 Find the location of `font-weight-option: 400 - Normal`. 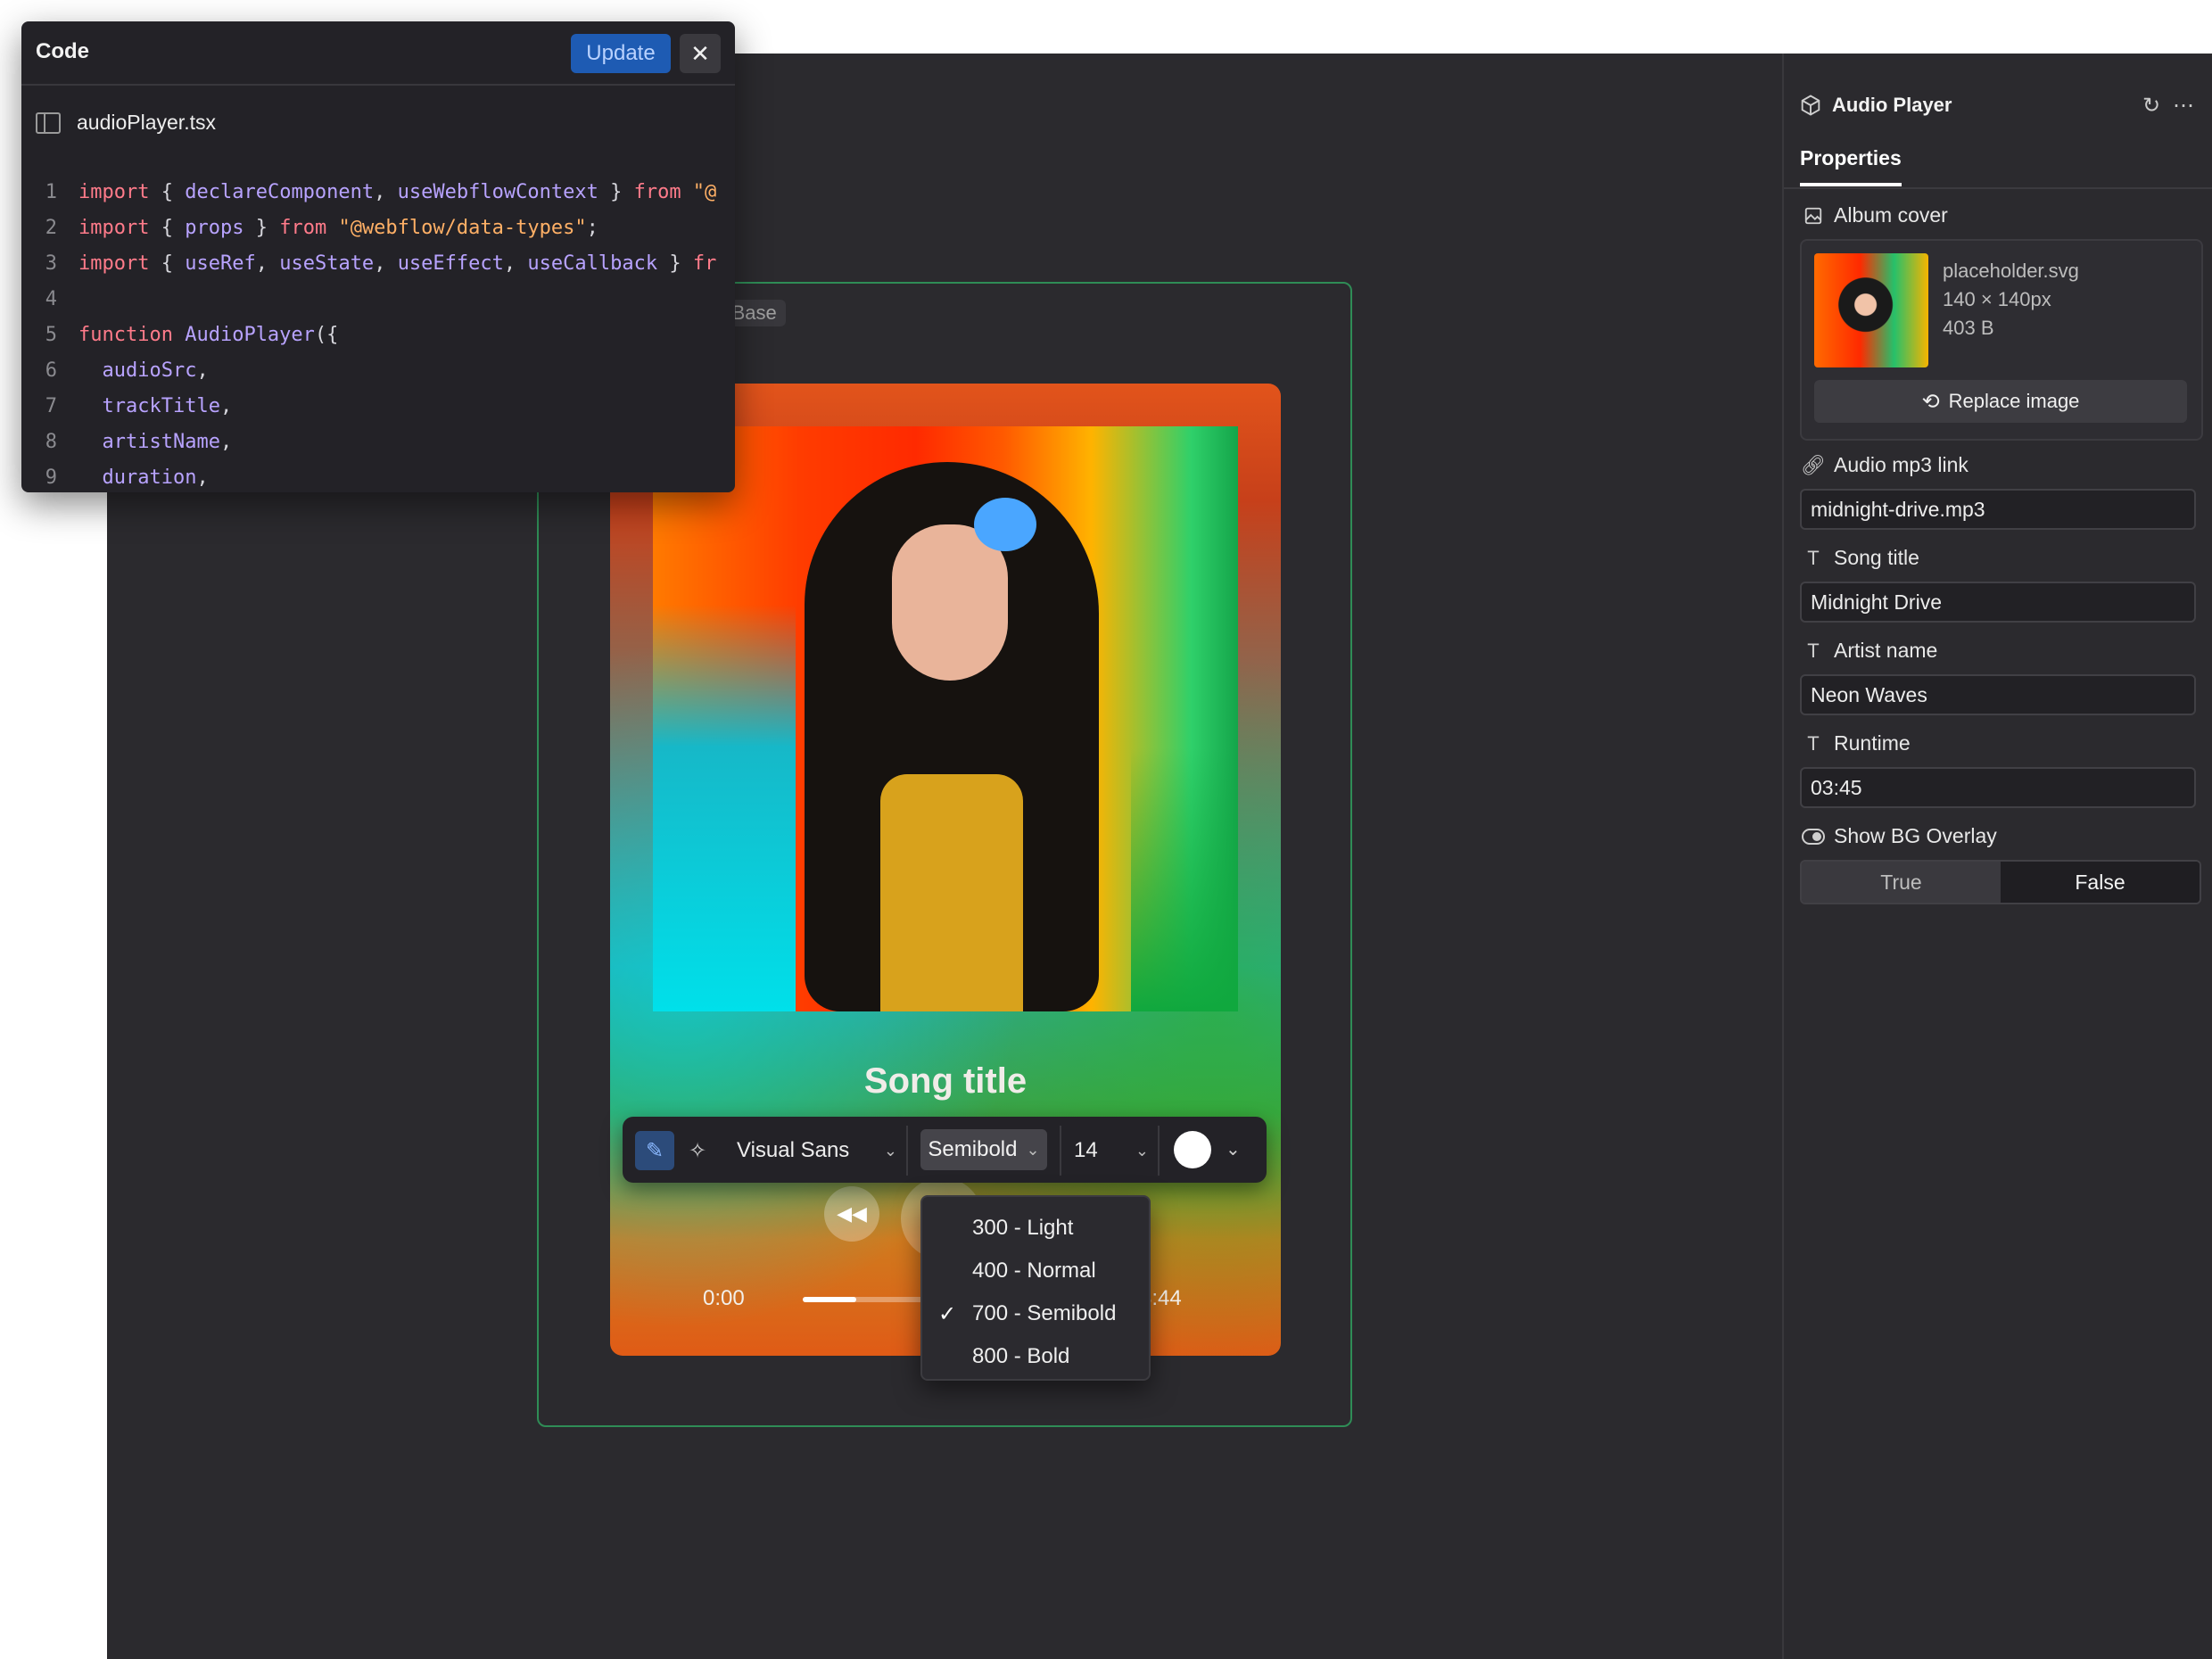

font-weight-option: 400 - Normal is located at coordinates (1035, 1271).